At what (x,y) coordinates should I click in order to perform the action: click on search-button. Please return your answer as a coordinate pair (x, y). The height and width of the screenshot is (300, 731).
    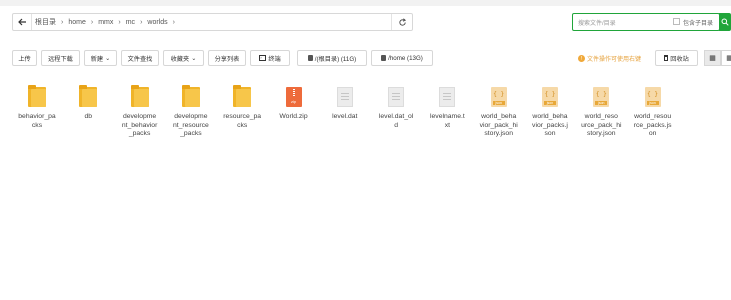
    Looking at the image, I should click on (725, 22).